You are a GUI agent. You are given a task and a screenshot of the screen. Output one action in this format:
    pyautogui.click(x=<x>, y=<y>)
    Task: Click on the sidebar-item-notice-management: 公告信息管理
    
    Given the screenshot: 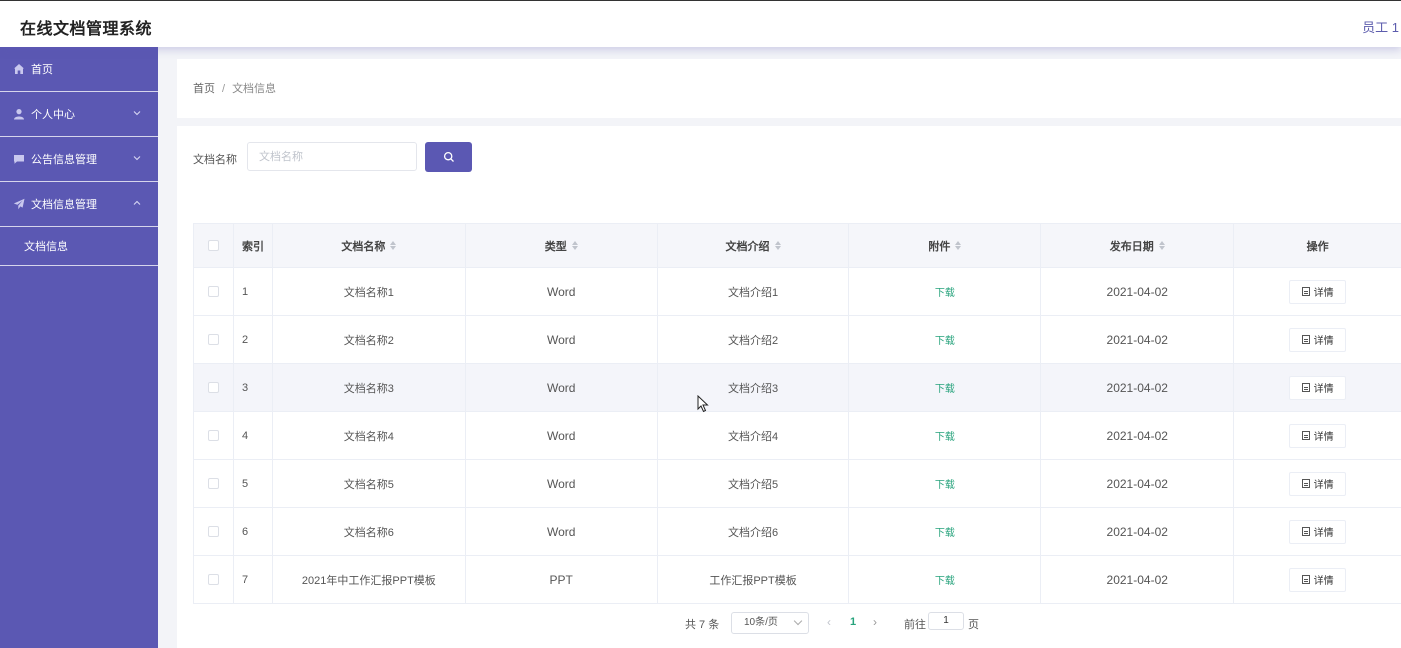 What is the action you would take?
    pyautogui.click(x=79, y=159)
    